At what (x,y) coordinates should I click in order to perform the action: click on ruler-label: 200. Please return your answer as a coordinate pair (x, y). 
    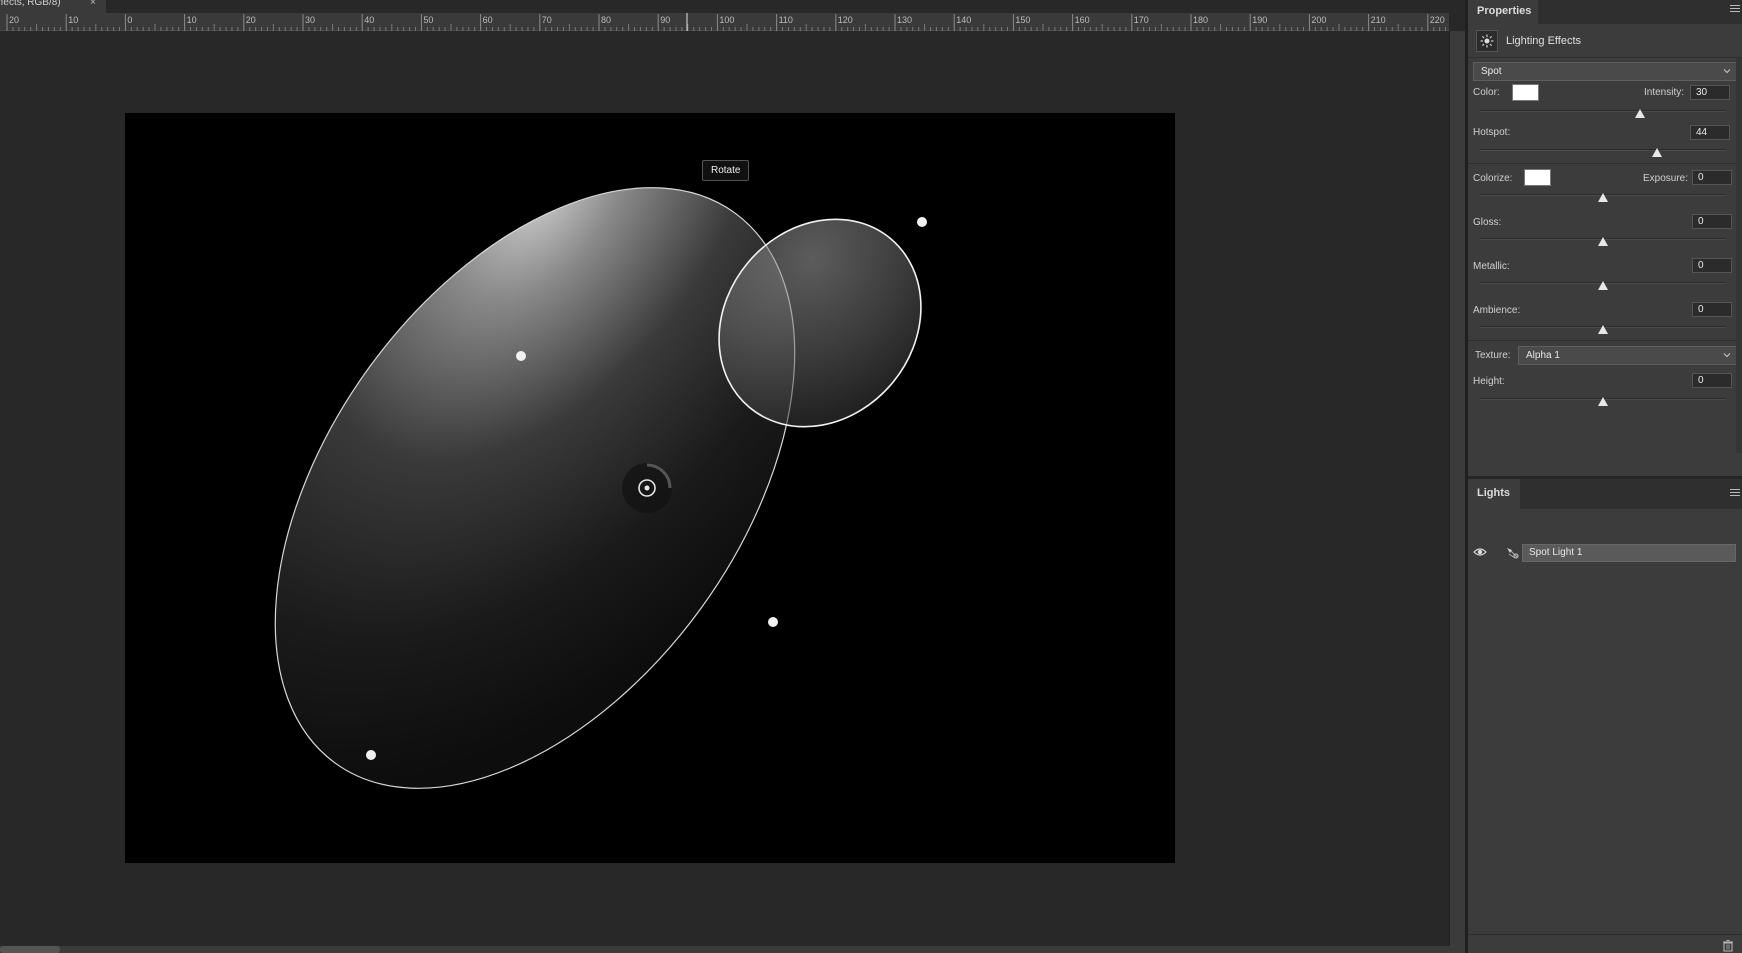
    Looking at the image, I should click on (1318, 20).